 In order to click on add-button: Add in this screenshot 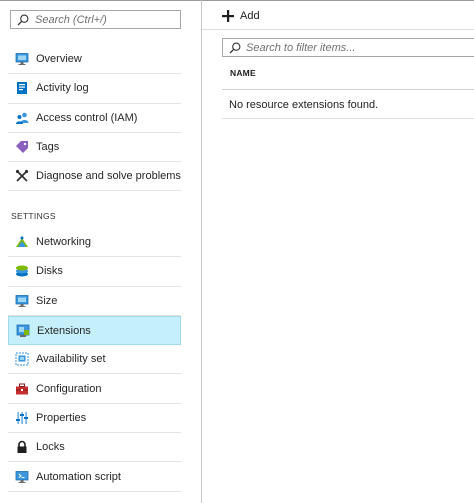, I will do `click(241, 16)`.